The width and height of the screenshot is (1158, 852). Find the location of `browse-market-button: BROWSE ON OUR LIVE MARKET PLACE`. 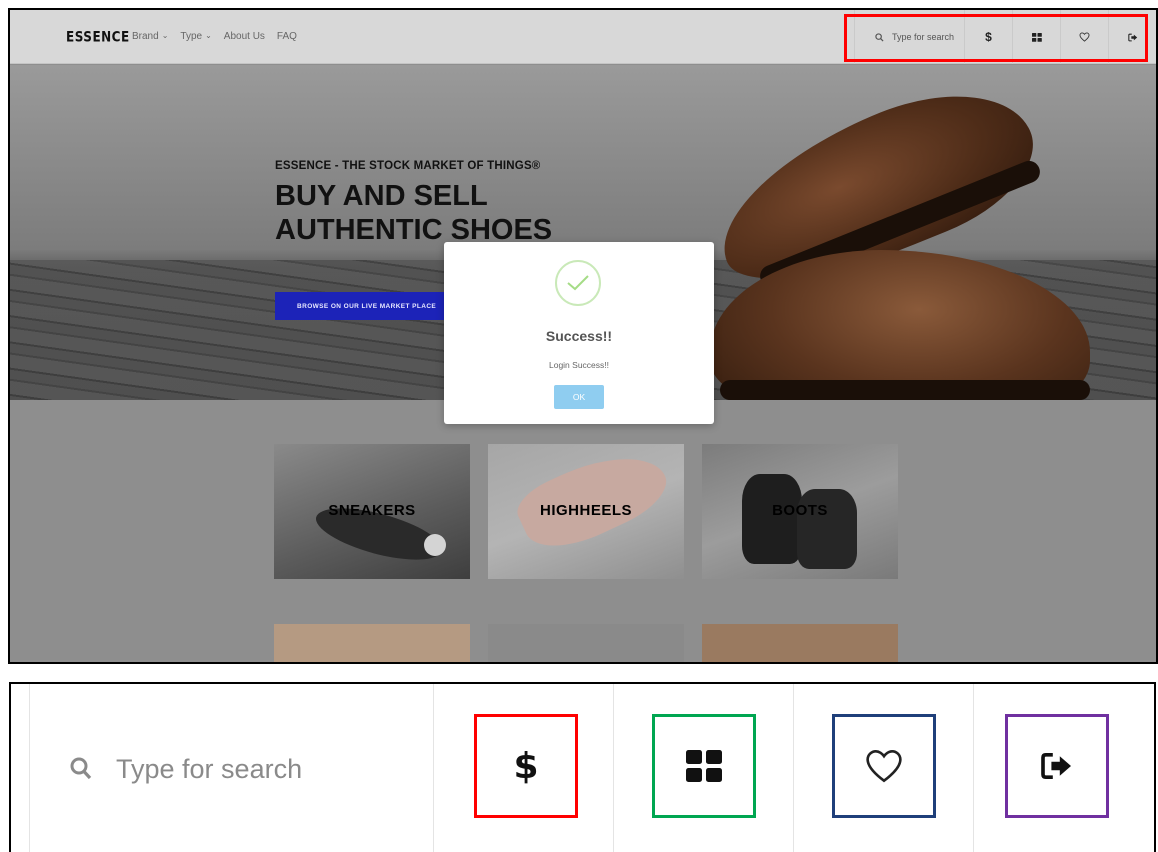

browse-market-button: BROWSE ON OUR LIVE MARKET PLACE is located at coordinates (364, 306).